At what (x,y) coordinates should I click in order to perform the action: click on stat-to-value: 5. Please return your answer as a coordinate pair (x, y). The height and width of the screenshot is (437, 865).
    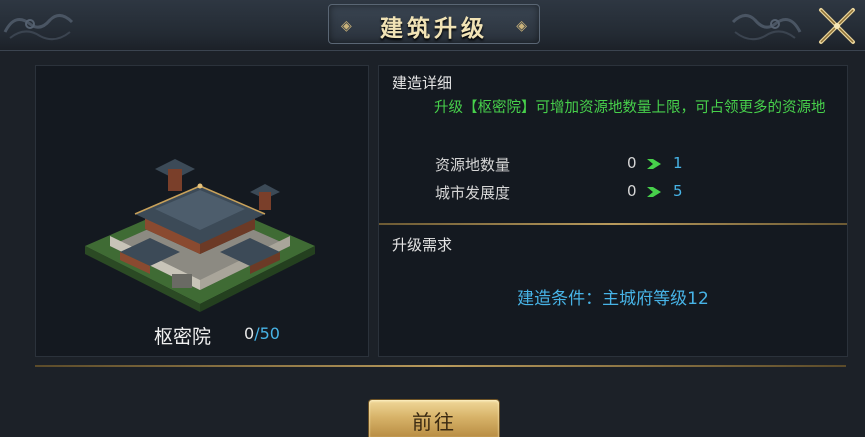
    Looking at the image, I should click on (678, 191).